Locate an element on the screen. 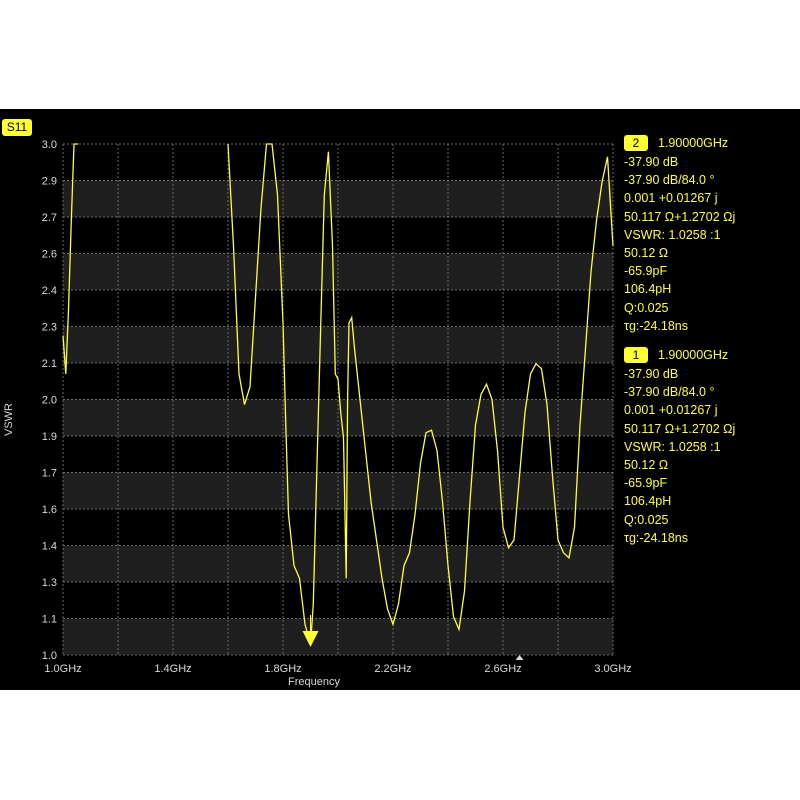 This screenshot has width=800, height=800. trace-label-badge: S11 is located at coordinates (17, 127).